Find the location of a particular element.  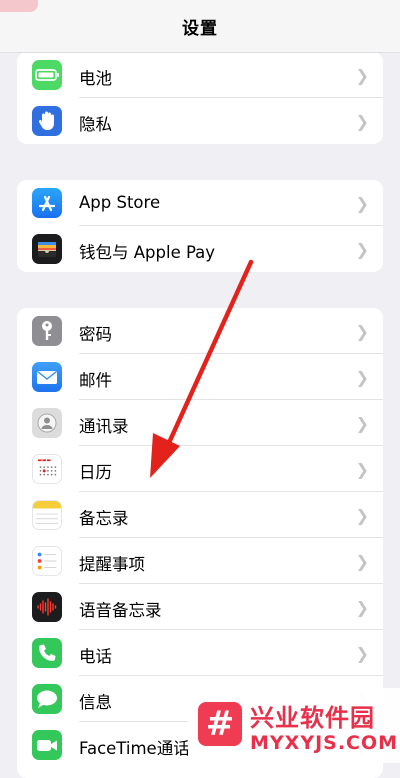

phone-icon is located at coordinates (47, 653).